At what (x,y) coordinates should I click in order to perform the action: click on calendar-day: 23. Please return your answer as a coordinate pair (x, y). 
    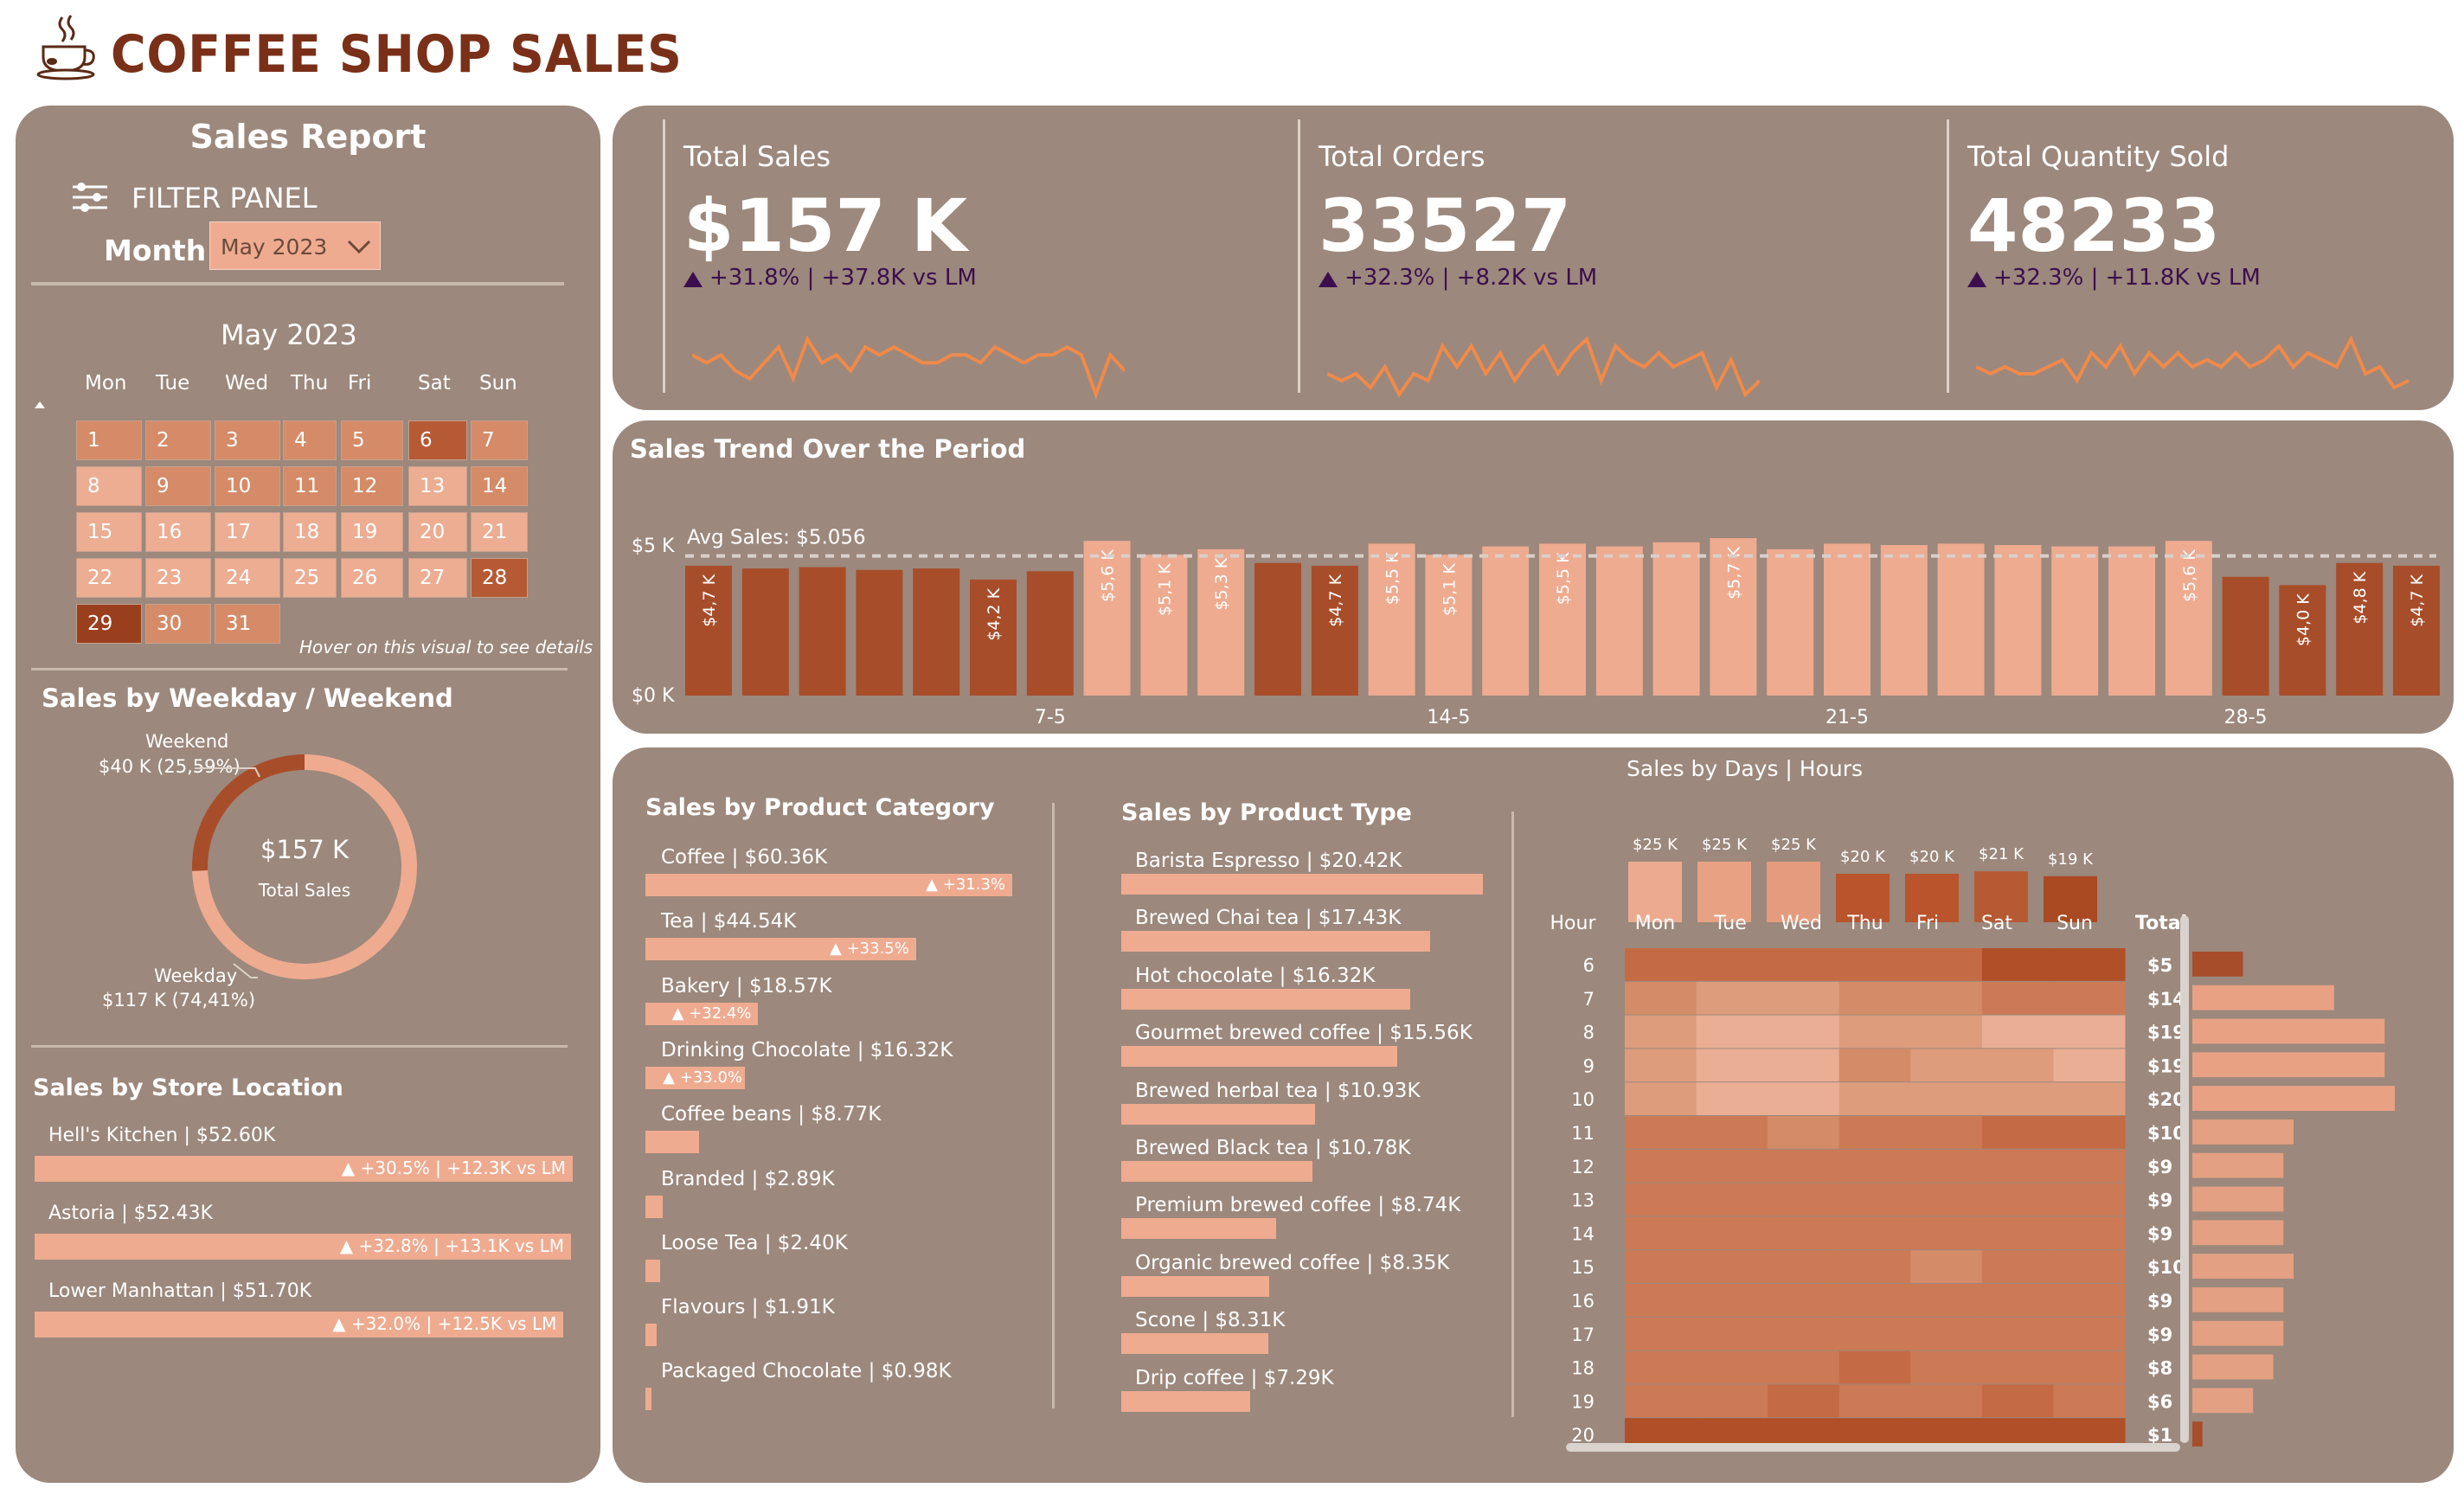
    Looking at the image, I should click on (178, 578).